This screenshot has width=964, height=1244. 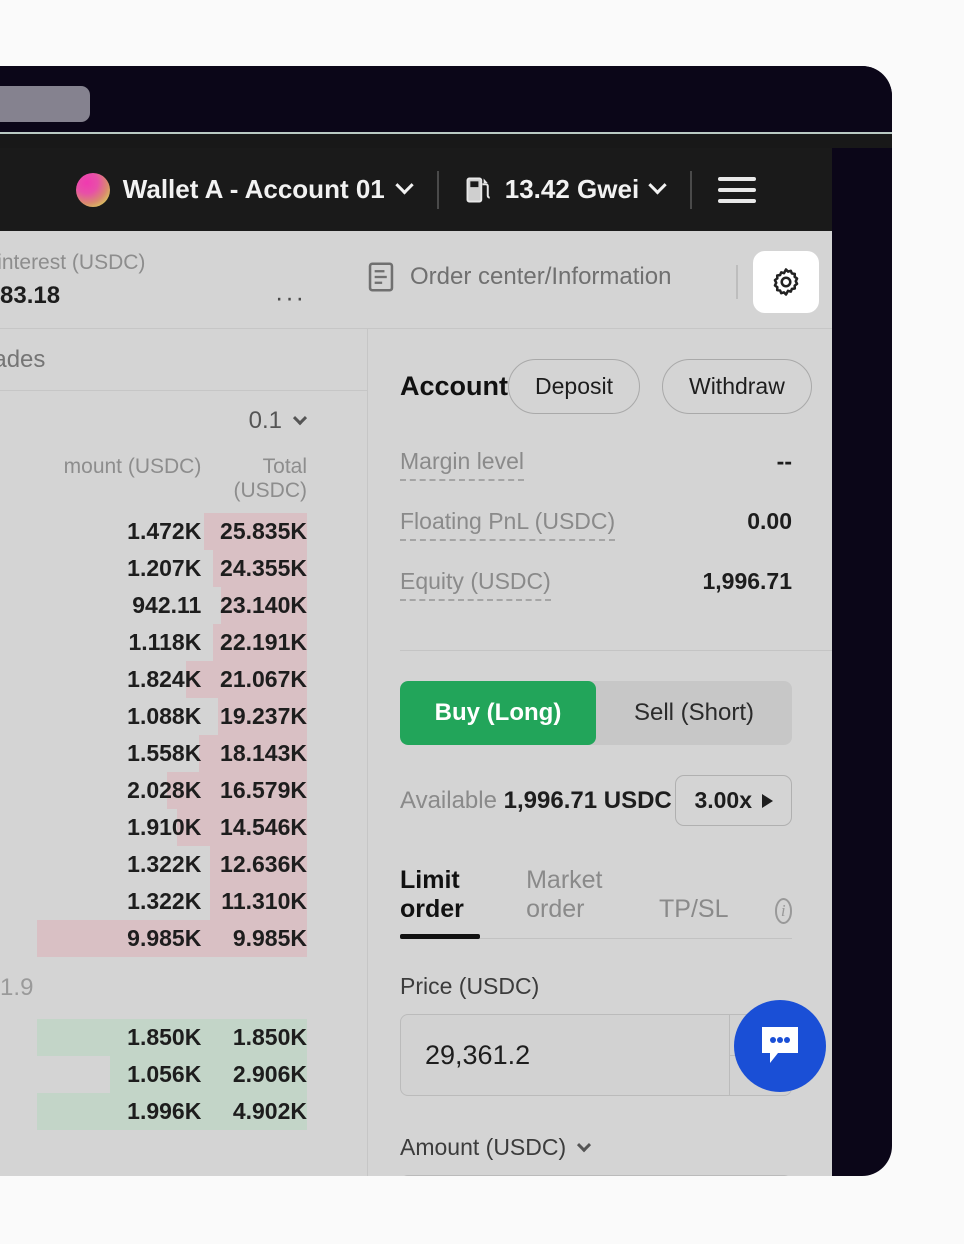 I want to click on table-row: 1.207K 24.355K, so click(x=183, y=568).